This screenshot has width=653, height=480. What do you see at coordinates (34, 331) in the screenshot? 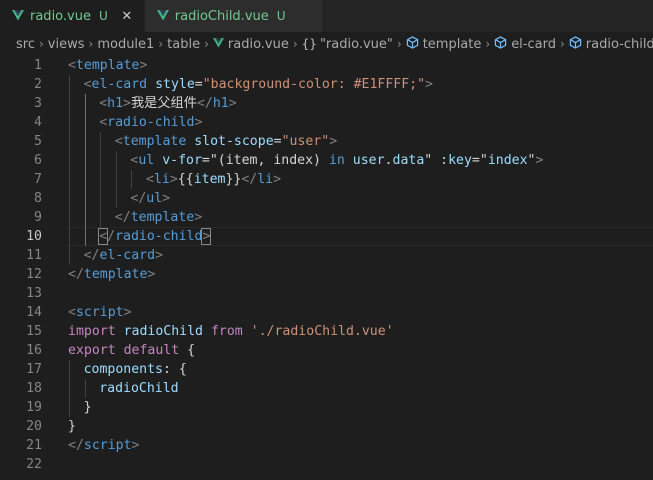
I see `line-number: 15` at bounding box center [34, 331].